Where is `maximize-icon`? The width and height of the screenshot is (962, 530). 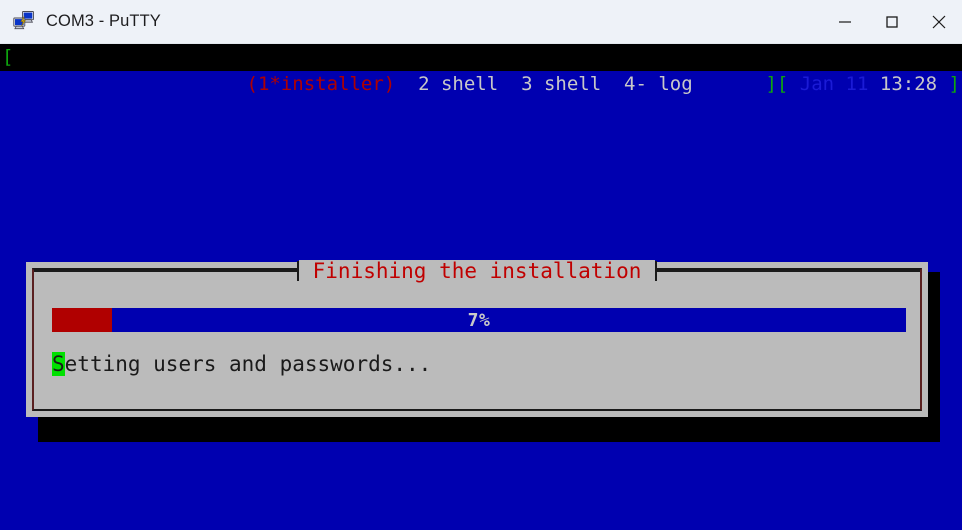
maximize-icon is located at coordinates (892, 22).